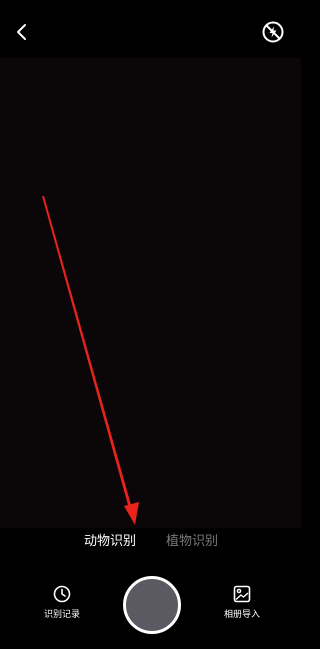 The width and height of the screenshot is (320, 649). Describe the element at coordinates (62, 594) in the screenshot. I see `clock-icon` at that location.